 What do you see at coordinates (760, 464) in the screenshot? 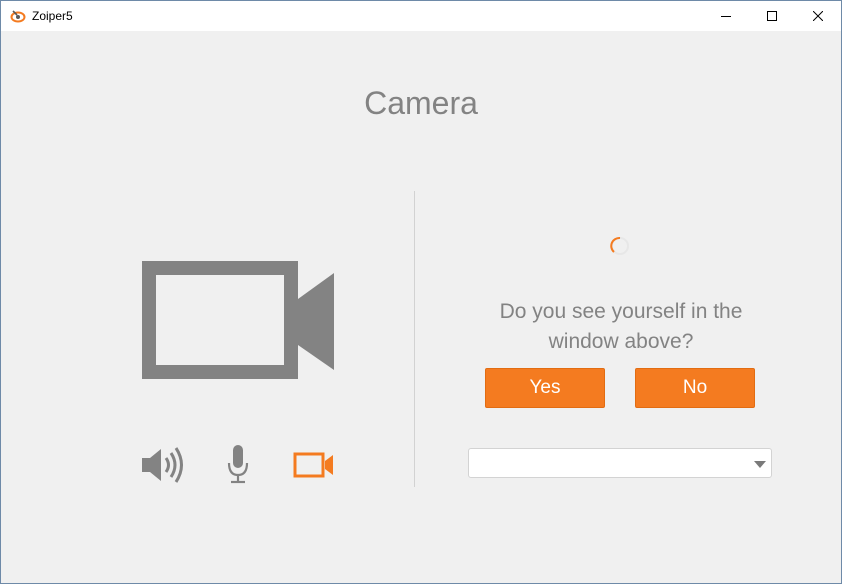
I see `chevron-down-icon` at bounding box center [760, 464].